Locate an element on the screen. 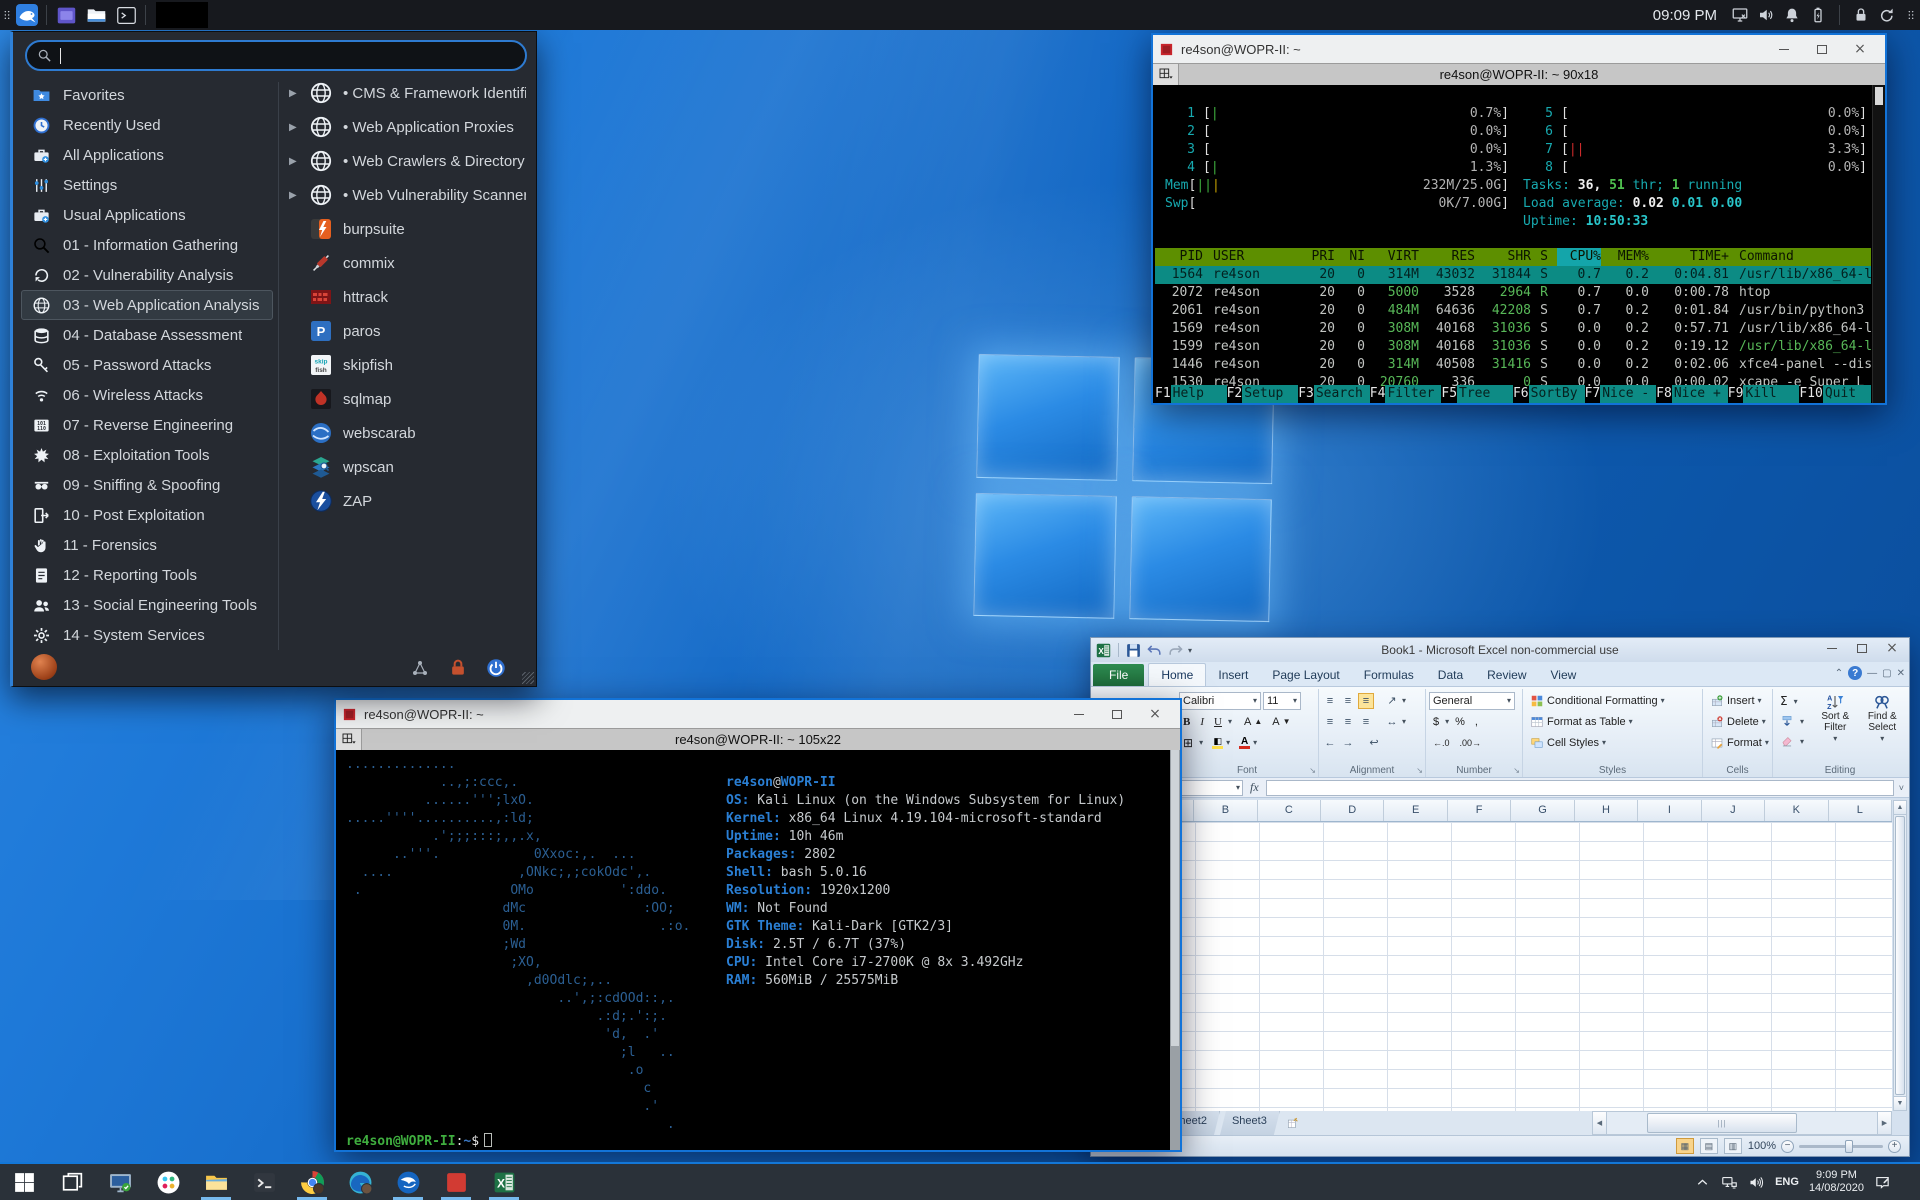  sheet-tab-sheet3: Sheet3 is located at coordinates (1250, 1123).